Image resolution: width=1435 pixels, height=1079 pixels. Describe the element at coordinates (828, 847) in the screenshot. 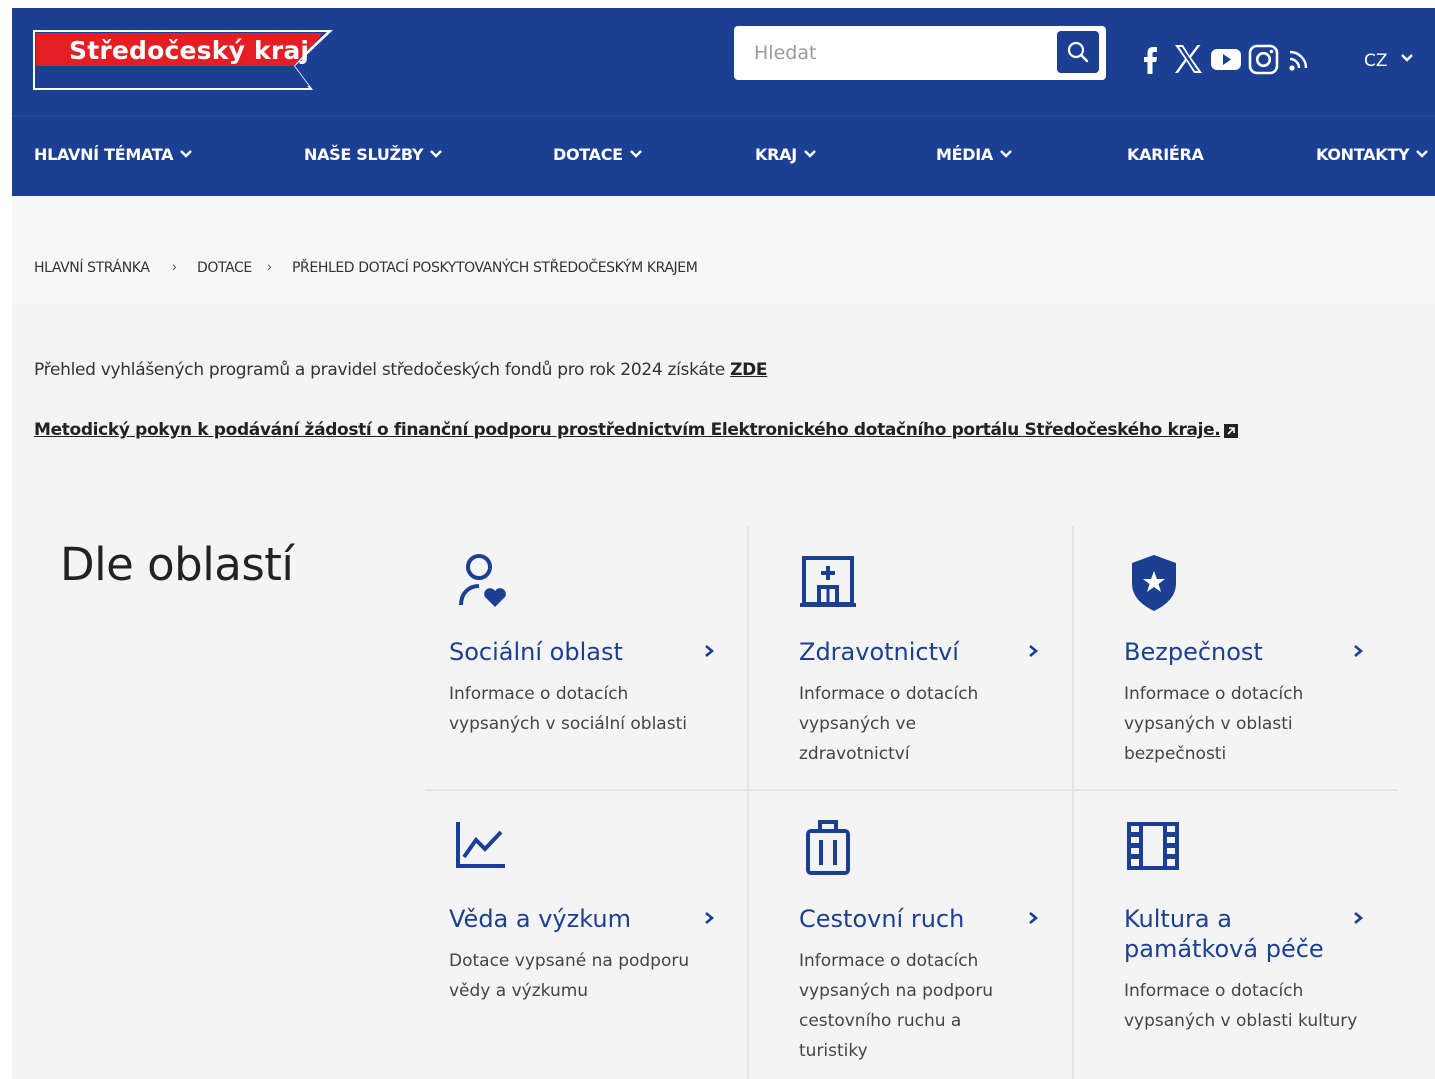

I see `luggage-icon` at that location.